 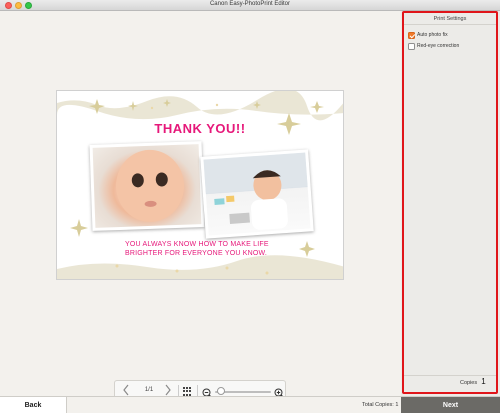 I want to click on baby-playing-photo, so click(x=255, y=191).